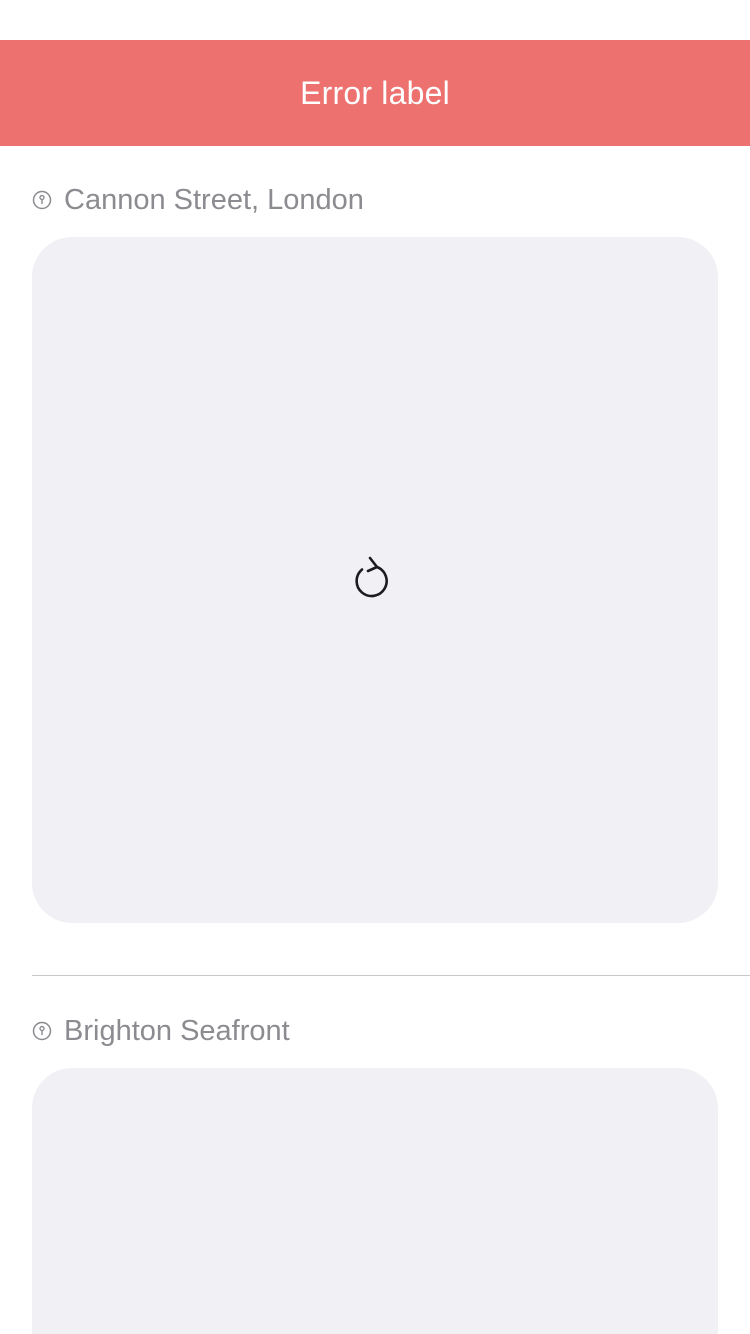  What do you see at coordinates (177, 1030) in the screenshot?
I see `location-title: Brighton Seafront` at bounding box center [177, 1030].